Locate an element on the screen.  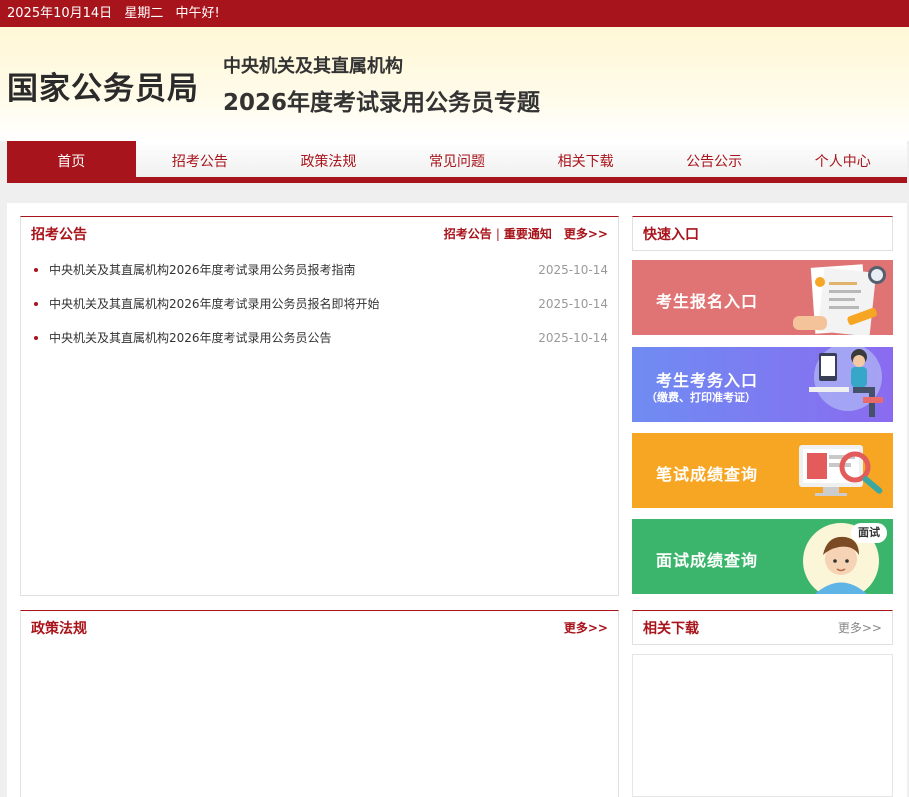
announcements-tabs: 招考公告 | 重要通知 更多>> is located at coordinates (526, 234).